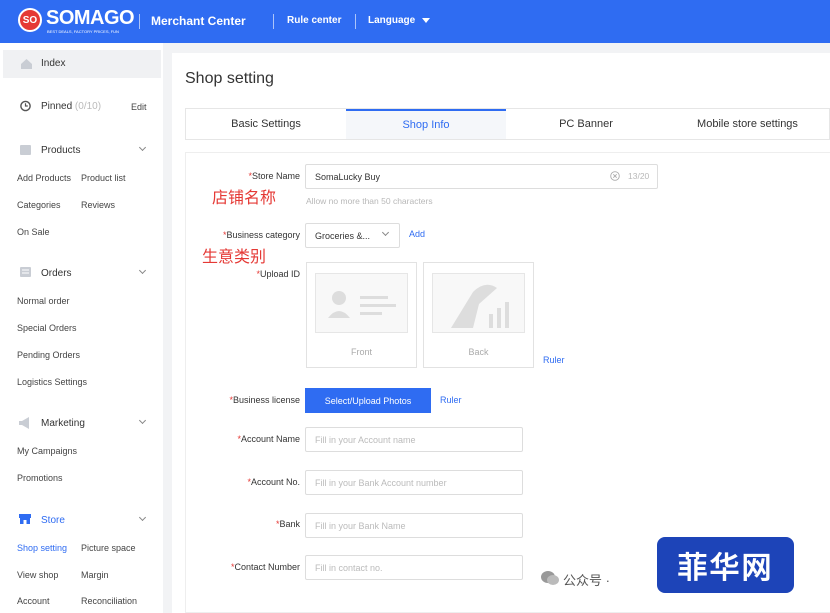  I want to click on sidebar-item-add-products: Add Products, so click(44, 178).